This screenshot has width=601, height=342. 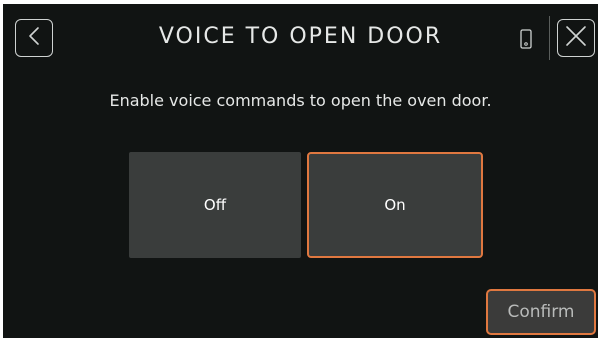 I want to click on confirm-label: Confirm, so click(x=541, y=312).